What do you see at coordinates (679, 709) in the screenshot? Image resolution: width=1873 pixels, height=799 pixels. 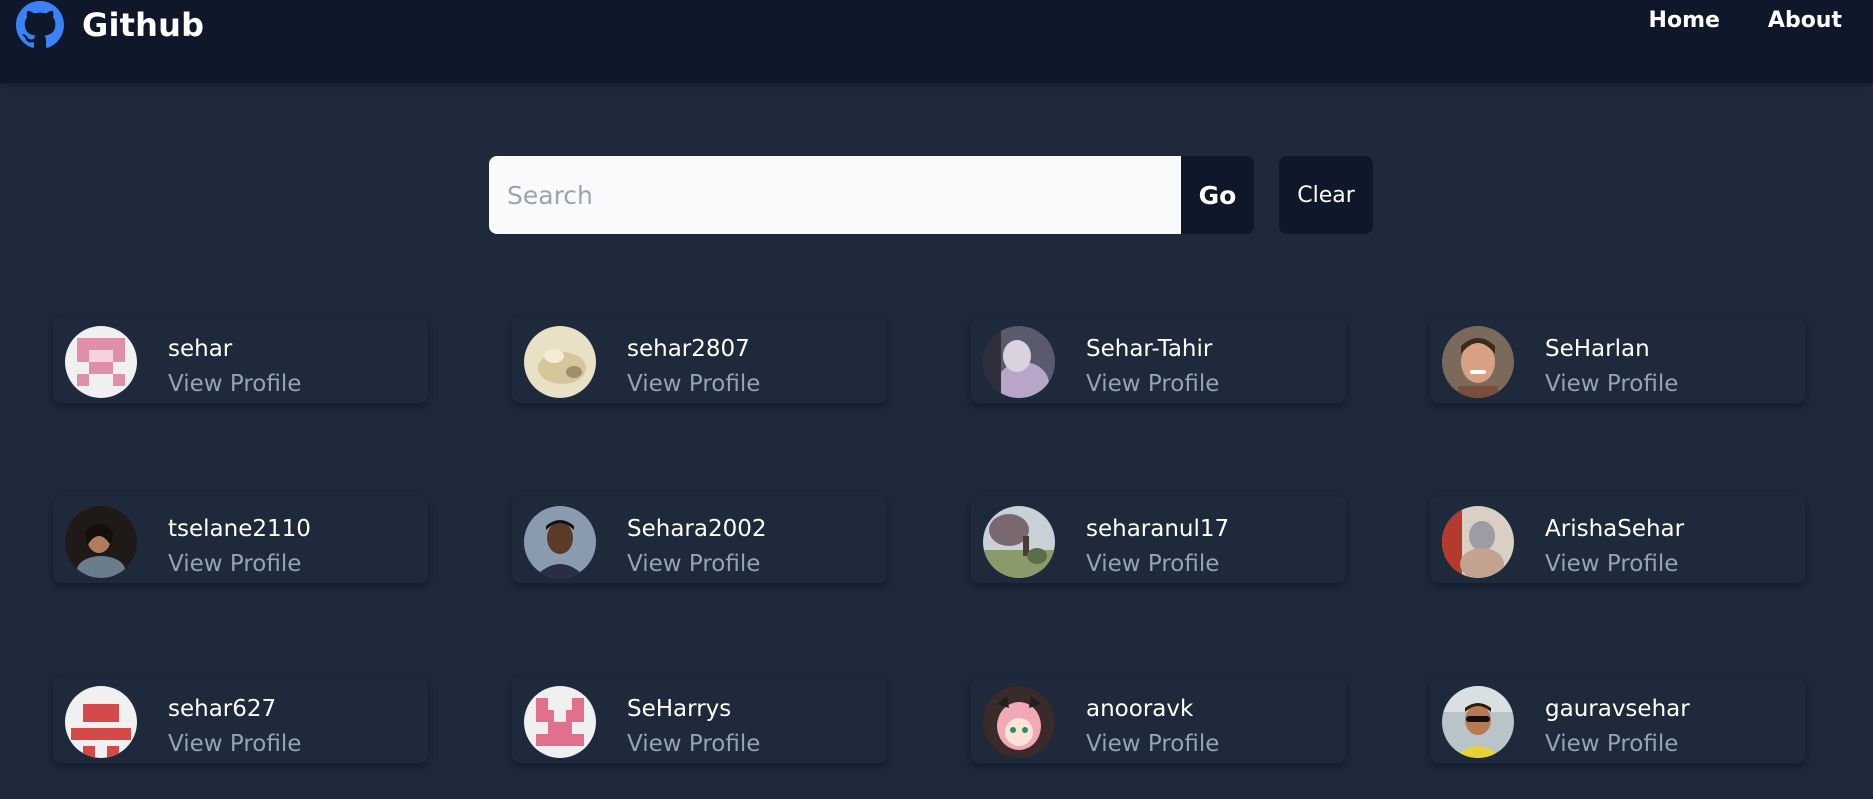 I see `user-login: SeHarrys` at bounding box center [679, 709].